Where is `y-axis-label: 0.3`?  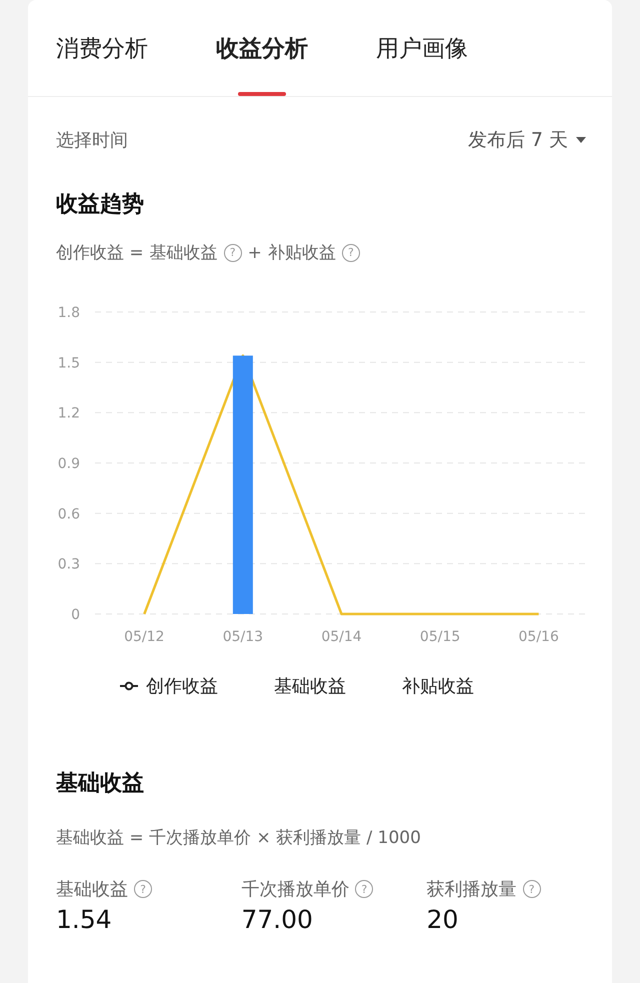
y-axis-label: 0.3 is located at coordinates (69, 564).